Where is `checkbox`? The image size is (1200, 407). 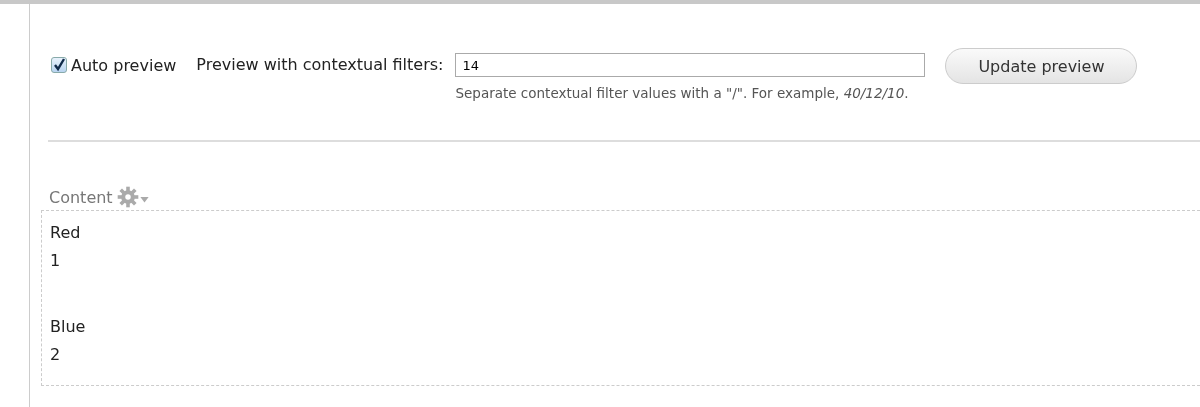 checkbox is located at coordinates (59, 65).